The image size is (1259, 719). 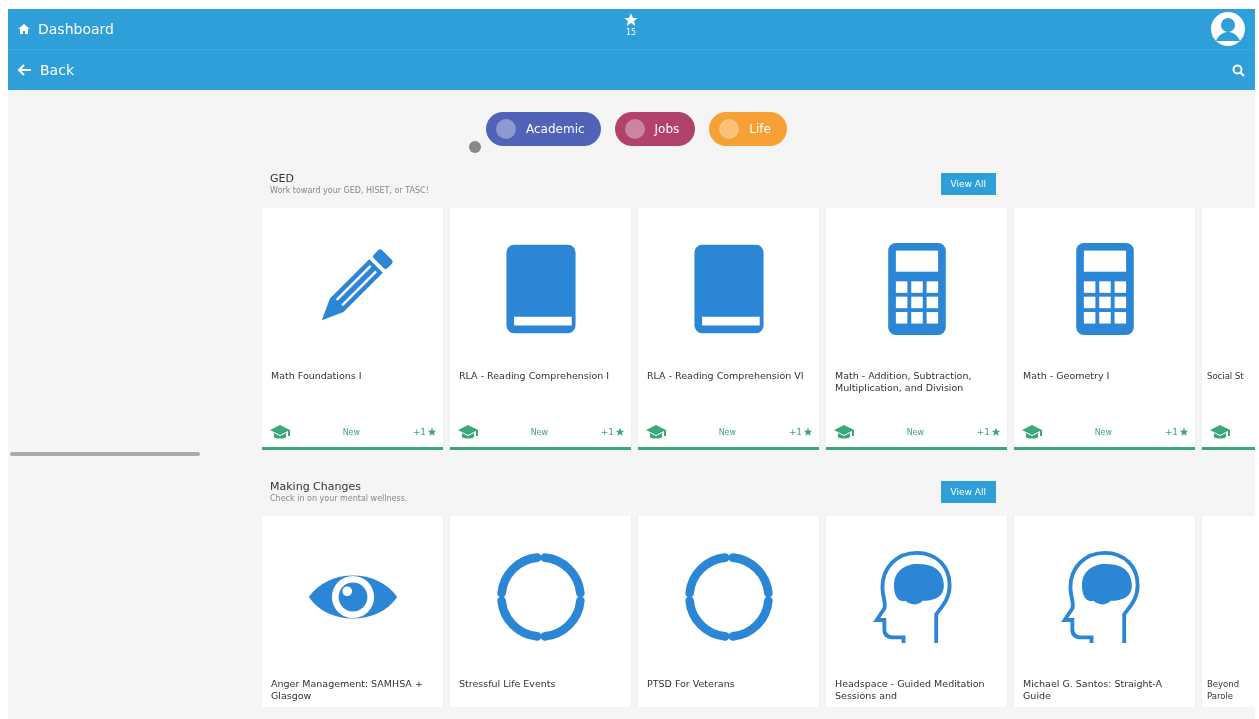 What do you see at coordinates (1104, 611) in the screenshot?
I see `course-card: Michael G. Santos: Straight-A Guide` at bounding box center [1104, 611].